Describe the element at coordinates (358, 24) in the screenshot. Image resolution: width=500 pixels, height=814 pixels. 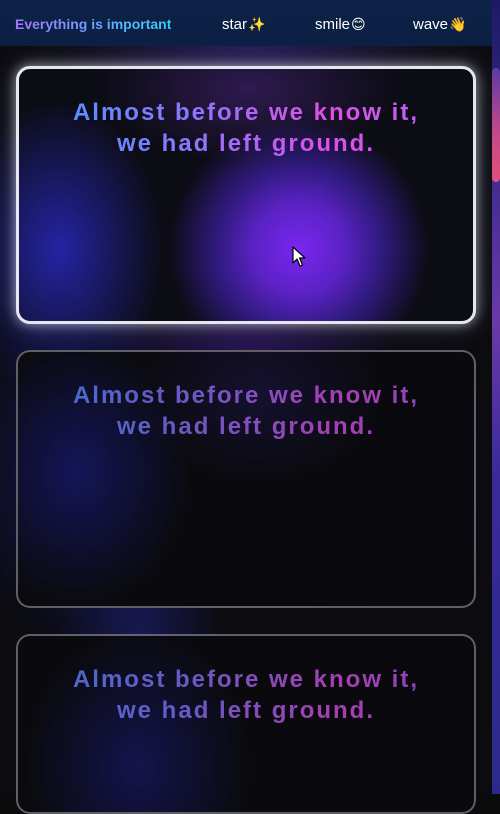
I see `smiling-face-icon: 😊` at that location.